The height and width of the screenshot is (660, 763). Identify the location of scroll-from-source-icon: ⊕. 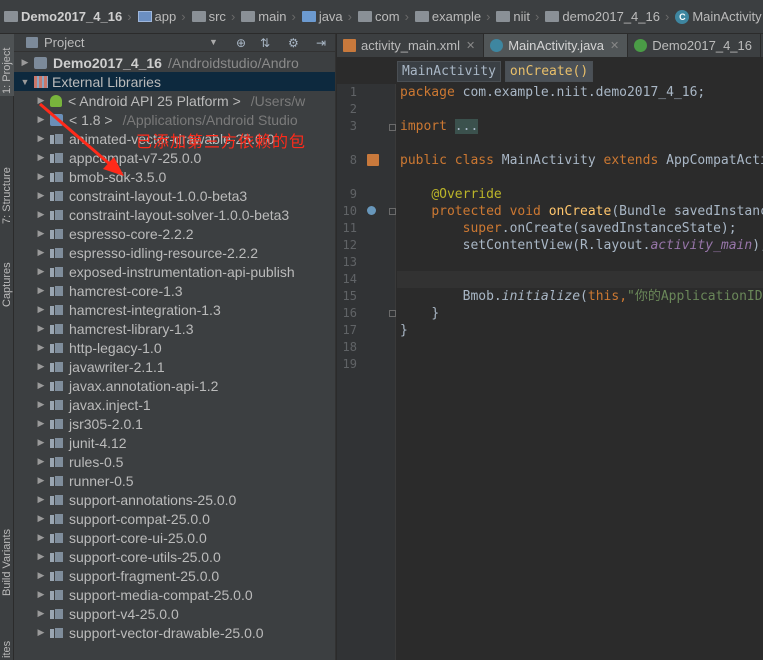
(241, 43).